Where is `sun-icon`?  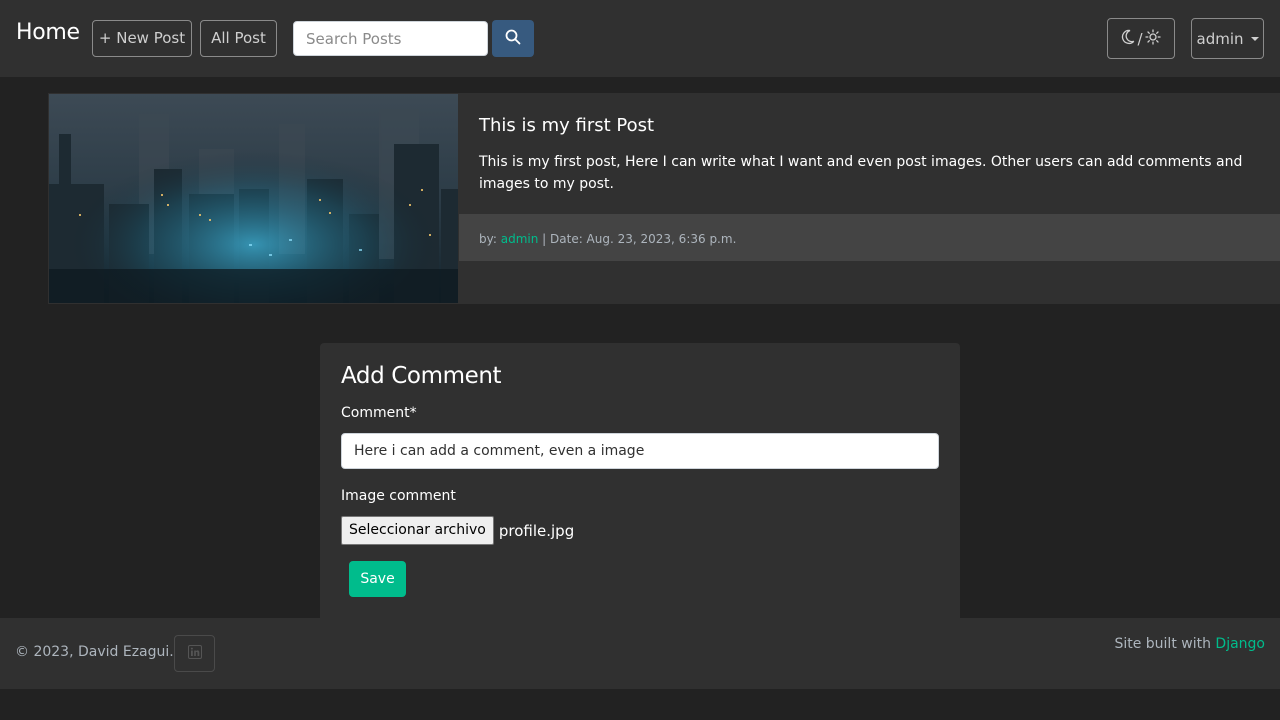
sun-icon is located at coordinates (1152, 38).